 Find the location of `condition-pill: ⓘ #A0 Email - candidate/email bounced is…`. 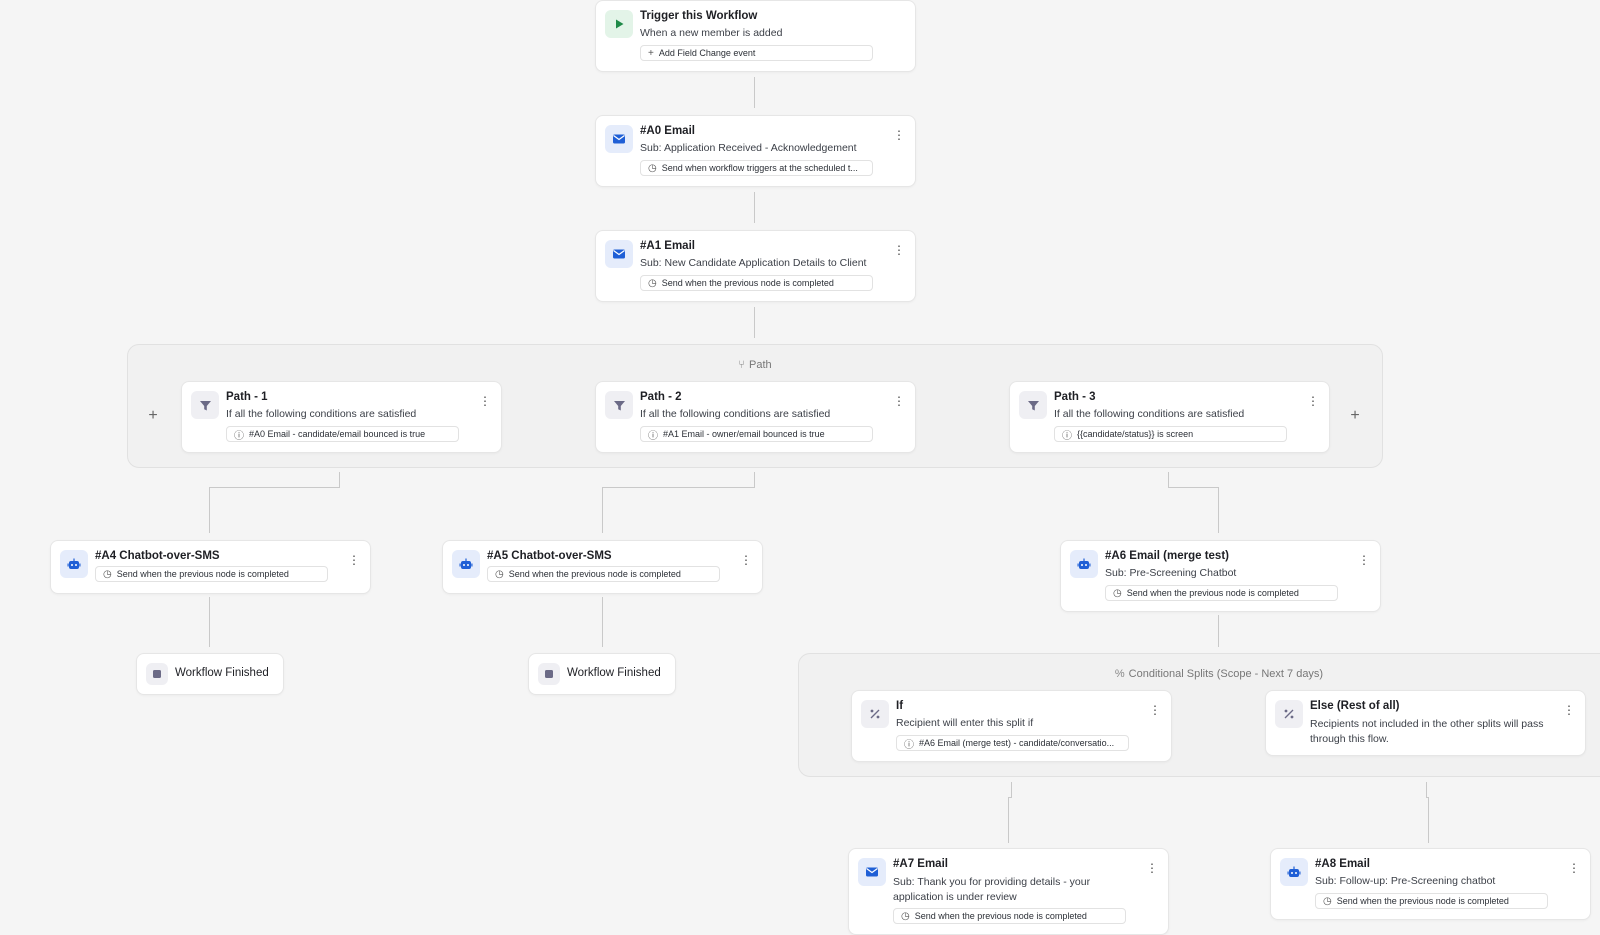

condition-pill: ⓘ #A0 Email - candidate/email bounced is… is located at coordinates (342, 434).